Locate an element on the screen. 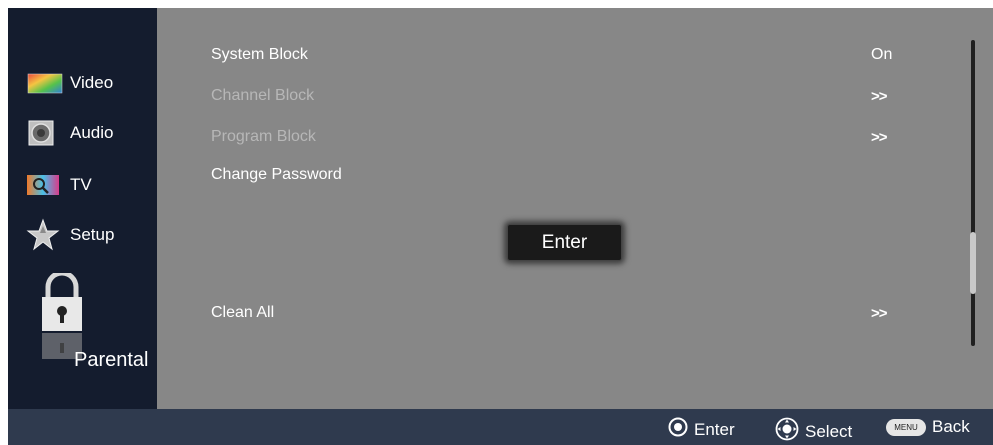 The width and height of the screenshot is (993, 445). menu-key-icon: MENU is located at coordinates (906, 427).